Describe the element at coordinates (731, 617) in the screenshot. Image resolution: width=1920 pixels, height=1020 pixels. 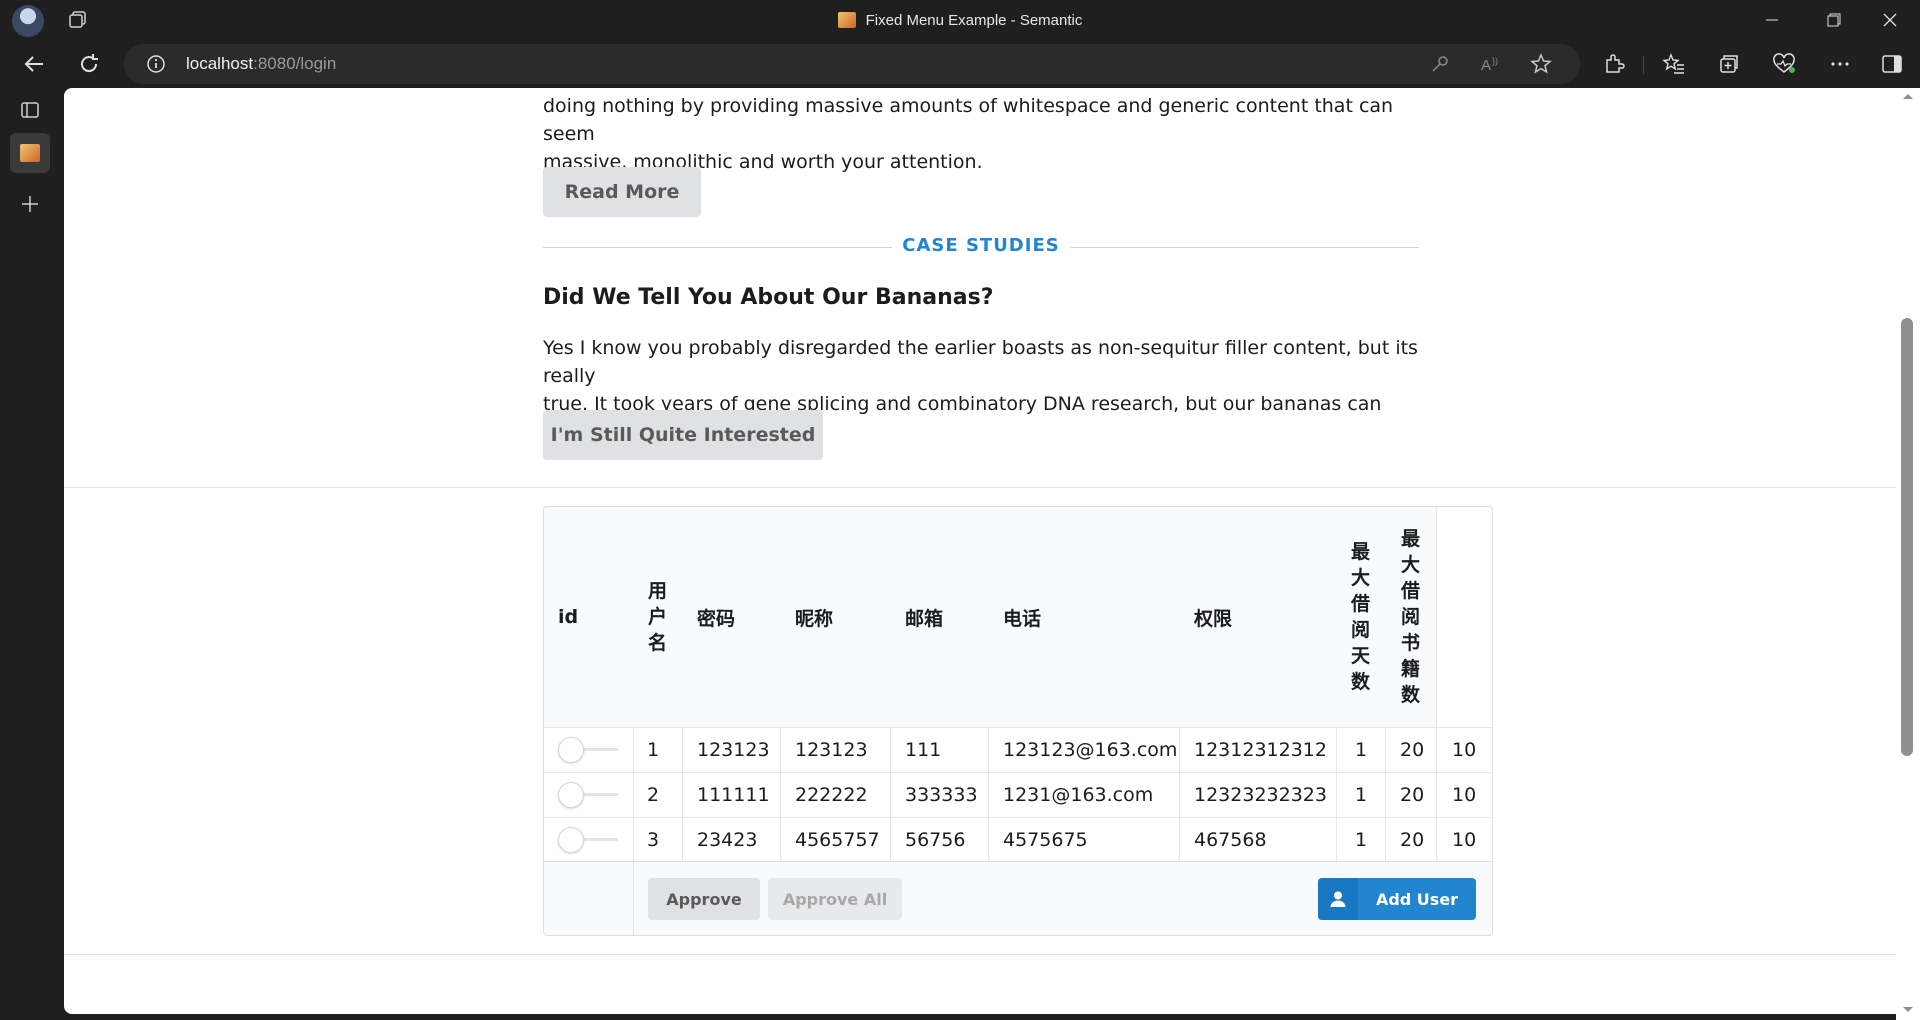
I see `header-password: 密码` at that location.